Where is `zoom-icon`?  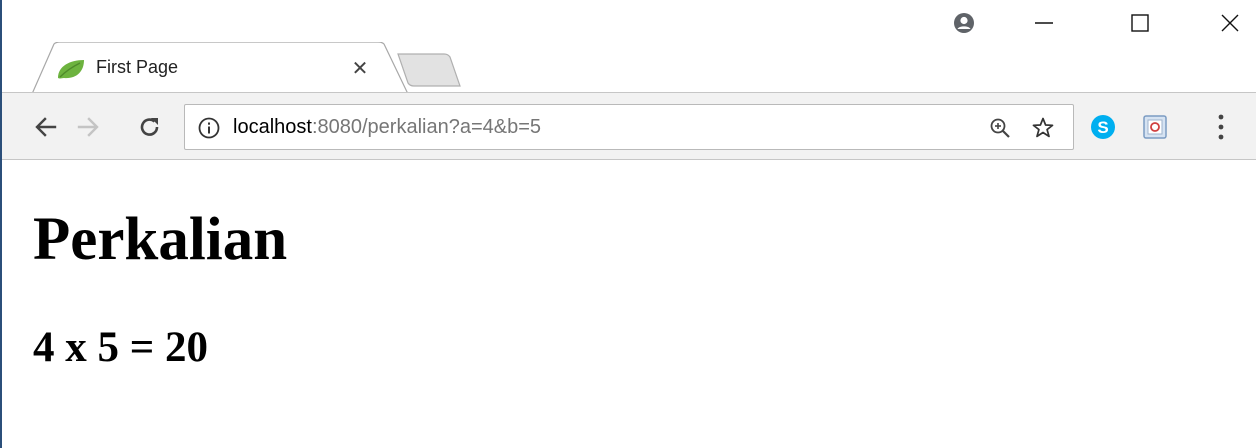
zoom-icon is located at coordinates (1000, 128).